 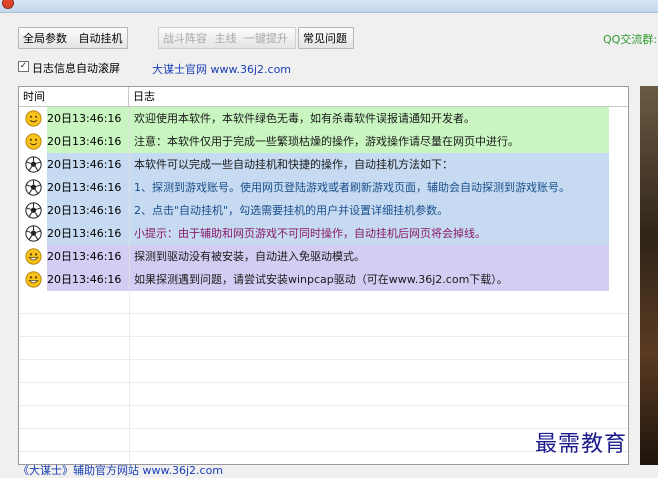 I want to click on one-click-upgrade-button: 一键提升, so click(x=266, y=38).